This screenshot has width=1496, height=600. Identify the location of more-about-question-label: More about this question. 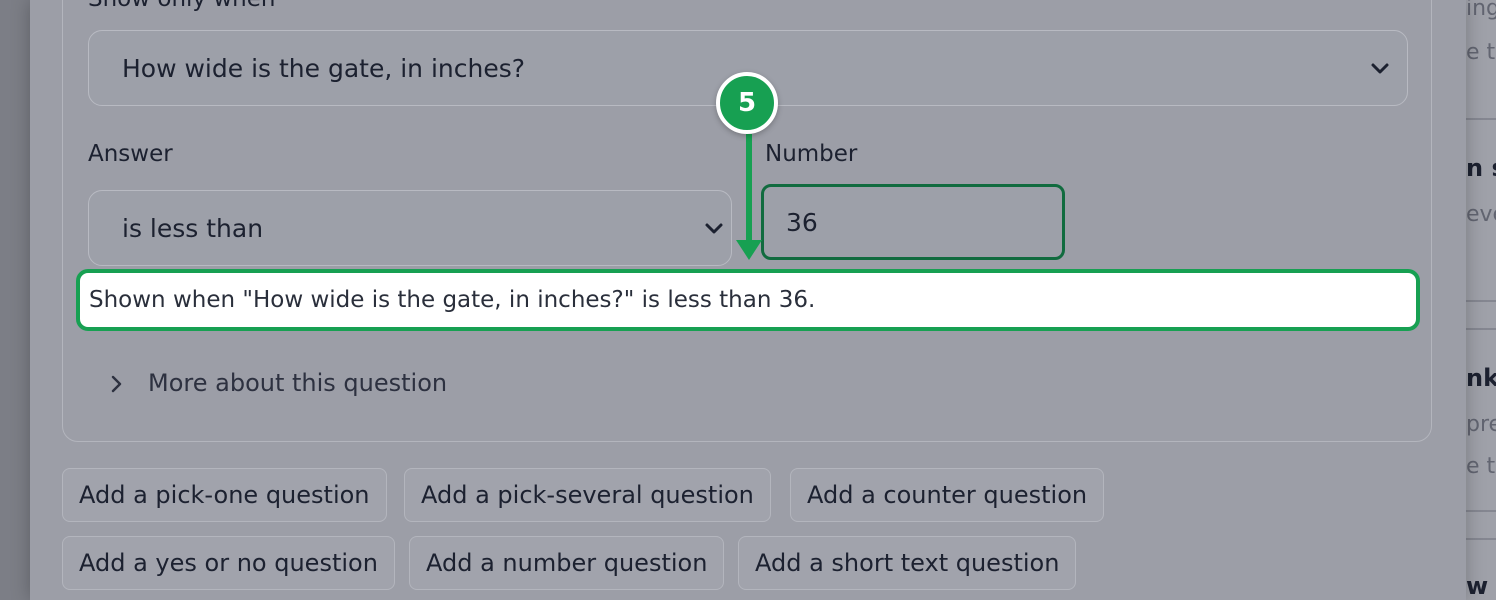
(298, 383).